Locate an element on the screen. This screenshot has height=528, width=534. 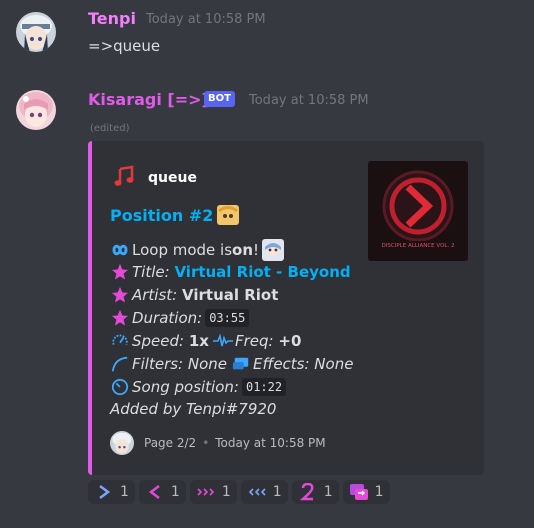
song-position-line: Song position: 01:22 is located at coordinates (198, 387).